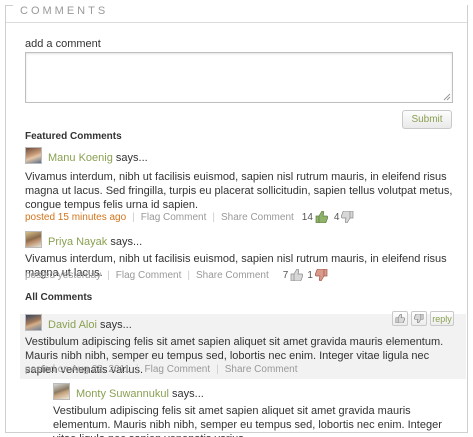  Describe the element at coordinates (236, 22) in the screenshot. I see `title-divider` at that location.